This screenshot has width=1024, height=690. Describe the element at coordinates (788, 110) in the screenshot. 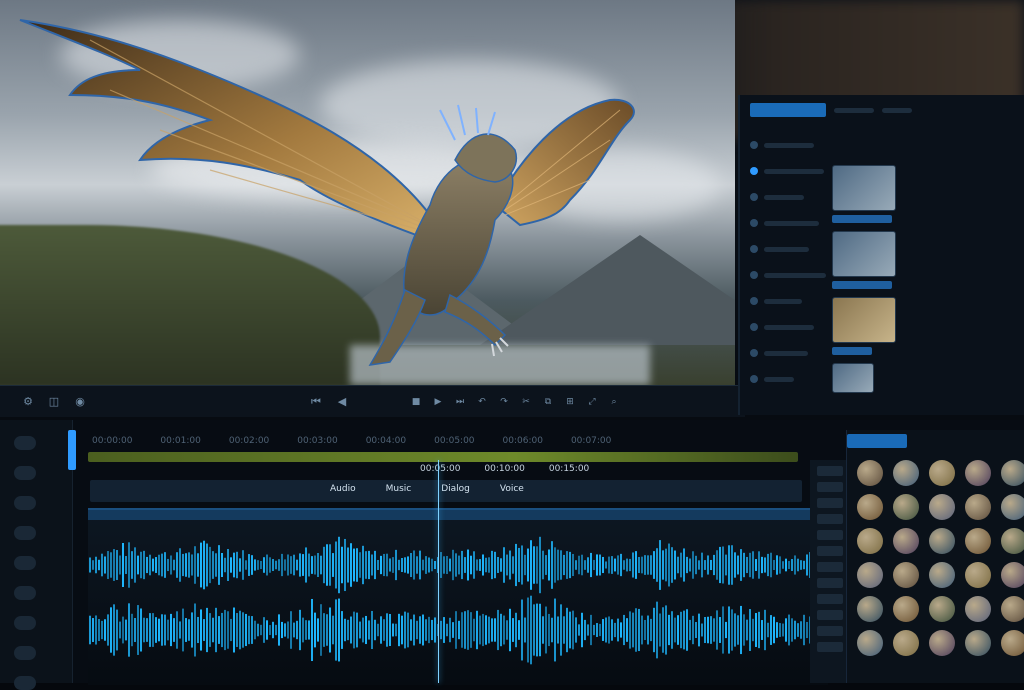

I see `panel-tab` at that location.